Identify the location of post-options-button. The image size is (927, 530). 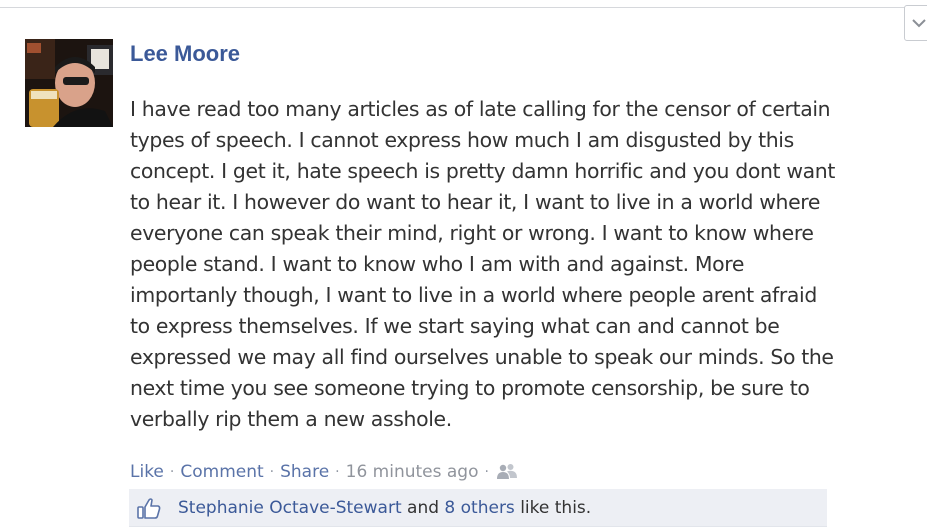
(915, 23).